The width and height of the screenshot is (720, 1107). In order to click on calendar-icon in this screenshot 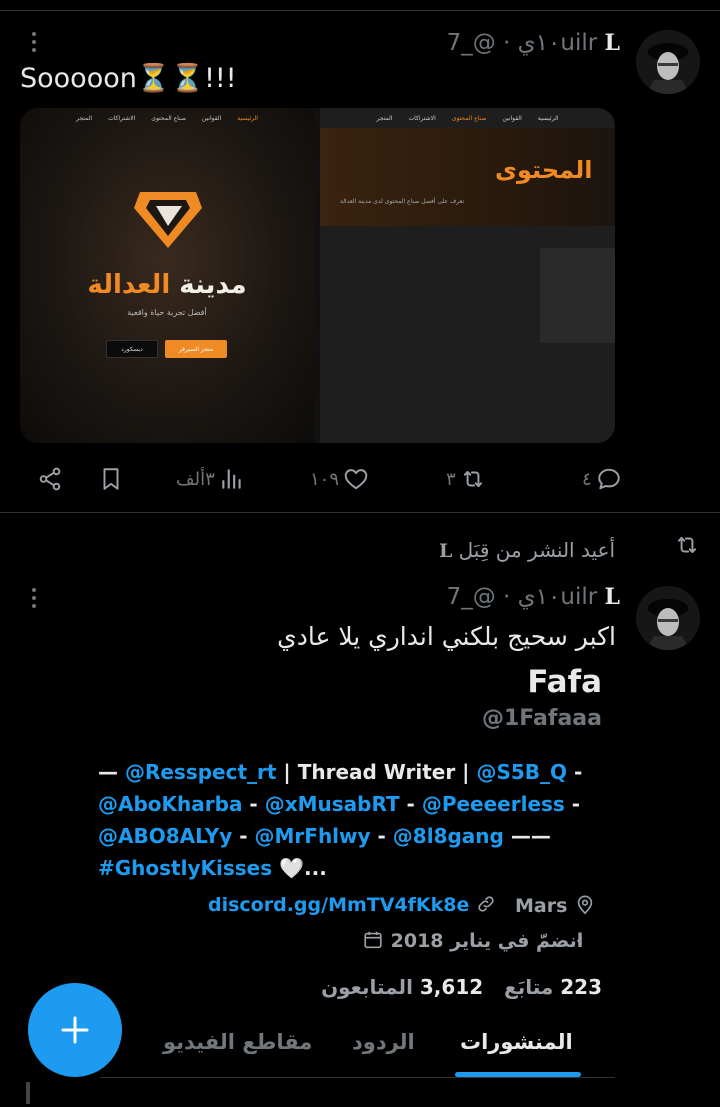, I will do `click(373, 940)`.